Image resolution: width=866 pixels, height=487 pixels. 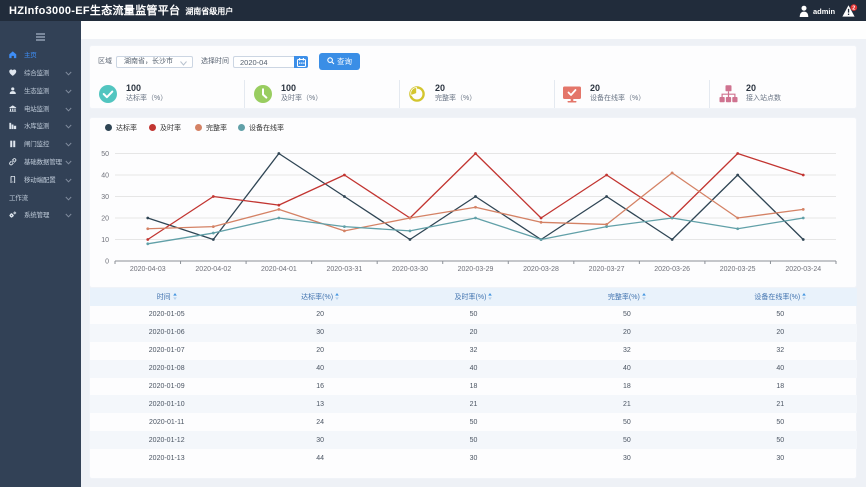 I want to click on svg-text: 2020-03-25, so click(x=738, y=269).